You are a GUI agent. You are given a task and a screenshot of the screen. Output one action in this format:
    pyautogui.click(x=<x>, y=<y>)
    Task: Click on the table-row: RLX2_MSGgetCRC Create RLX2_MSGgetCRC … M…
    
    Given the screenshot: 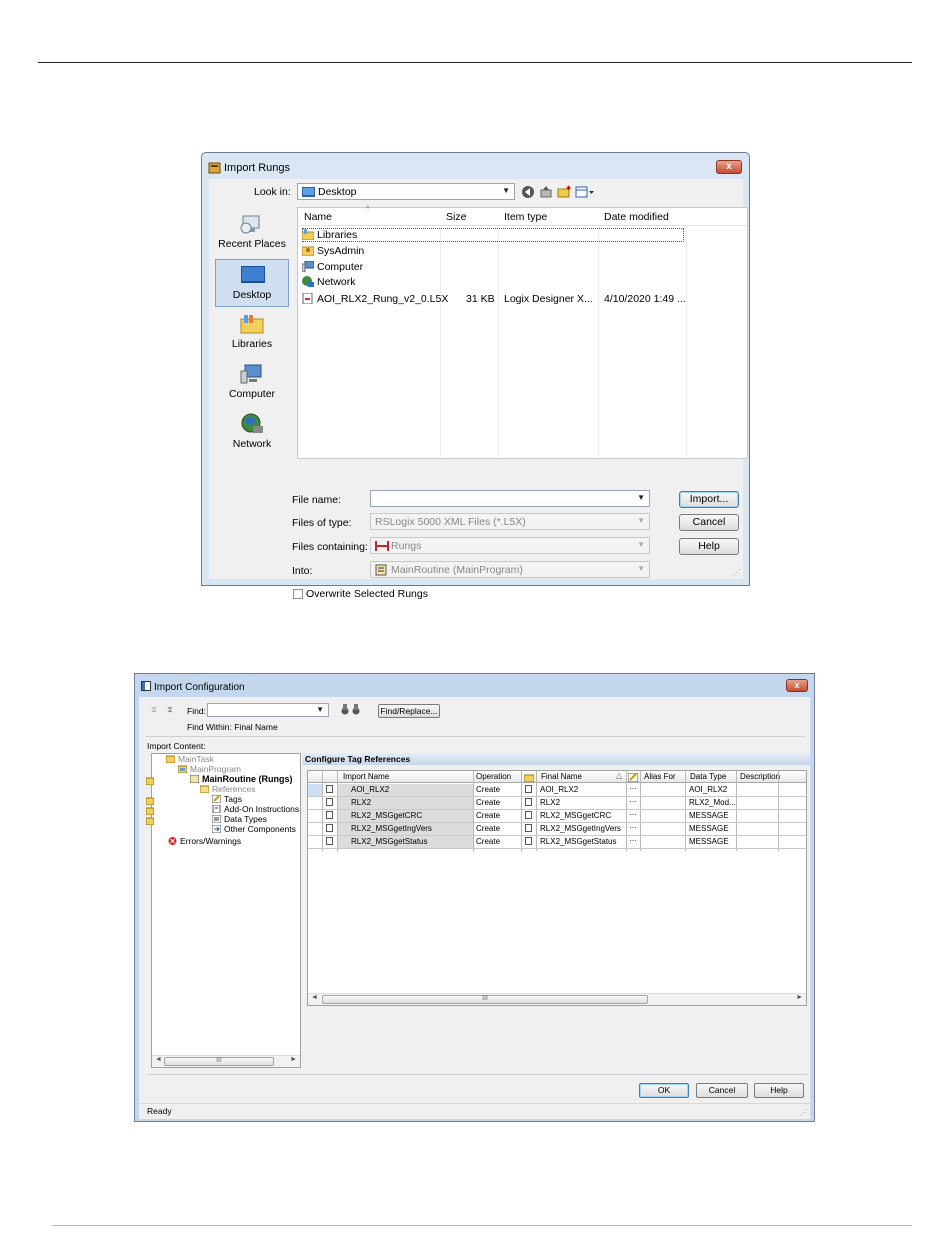 What is the action you would take?
    pyautogui.click(x=557, y=815)
    